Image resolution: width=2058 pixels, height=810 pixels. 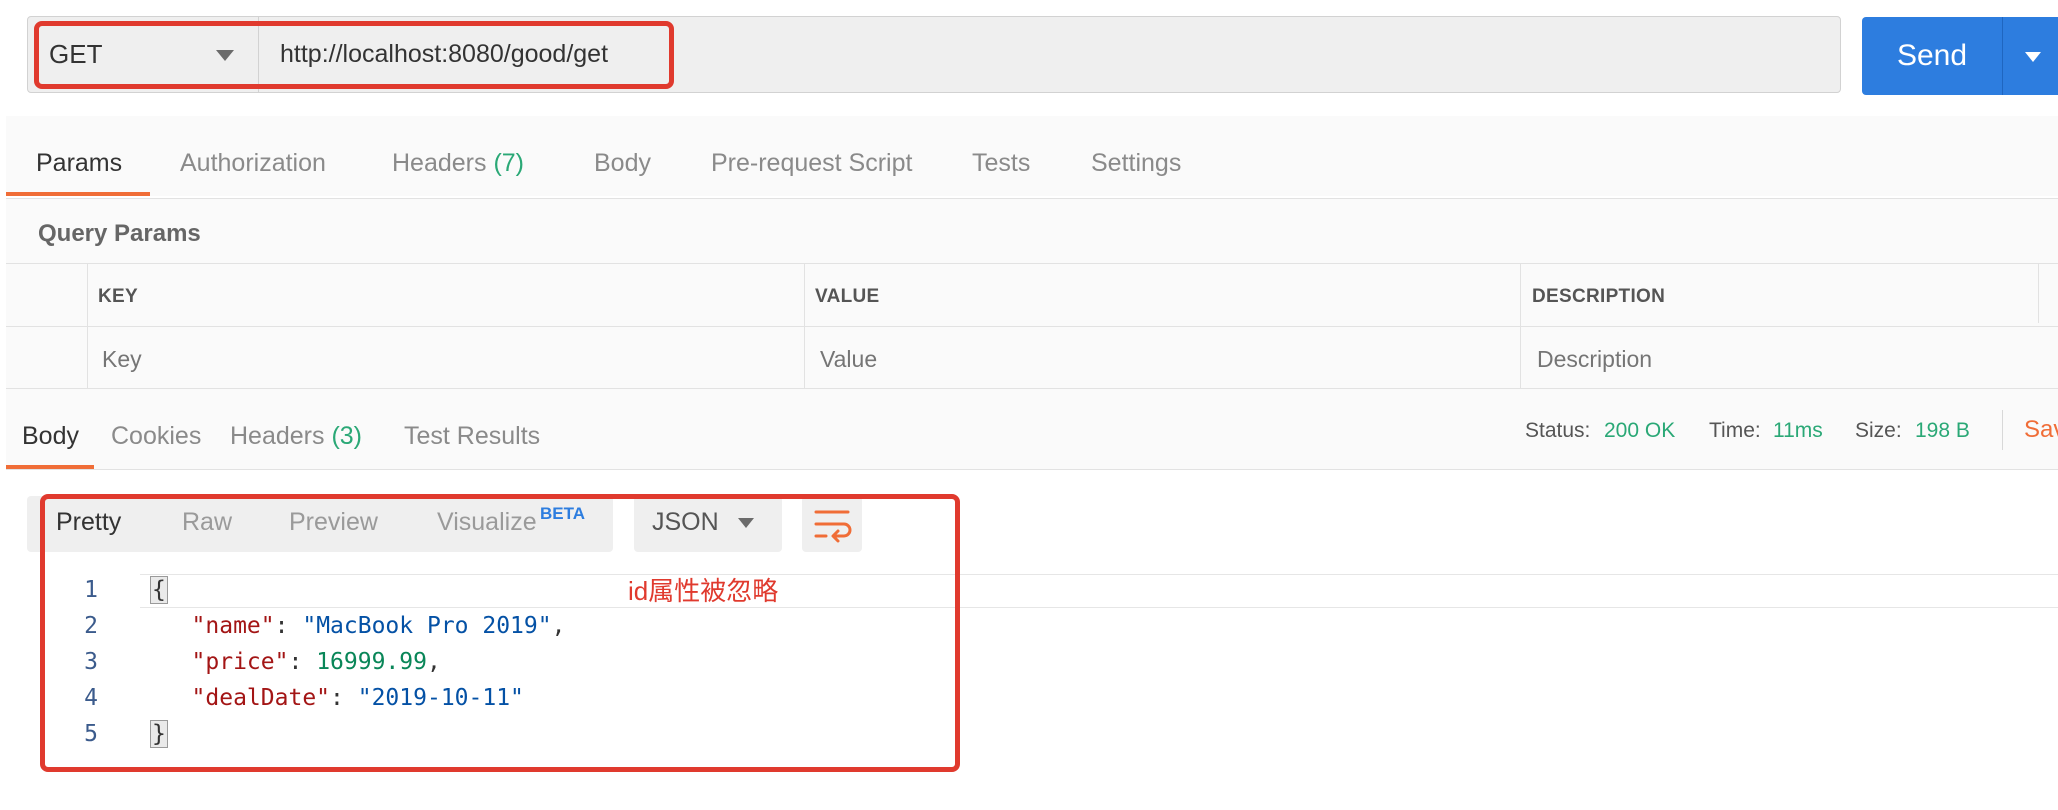 What do you see at coordinates (118, 296) in the screenshot?
I see `column-header-key: KEY` at bounding box center [118, 296].